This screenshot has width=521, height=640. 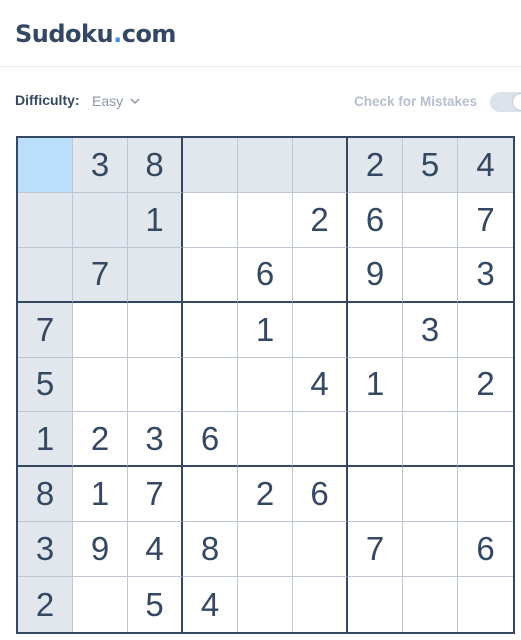 I want to click on difficulty-dropdown: Easy, so click(x=116, y=101).